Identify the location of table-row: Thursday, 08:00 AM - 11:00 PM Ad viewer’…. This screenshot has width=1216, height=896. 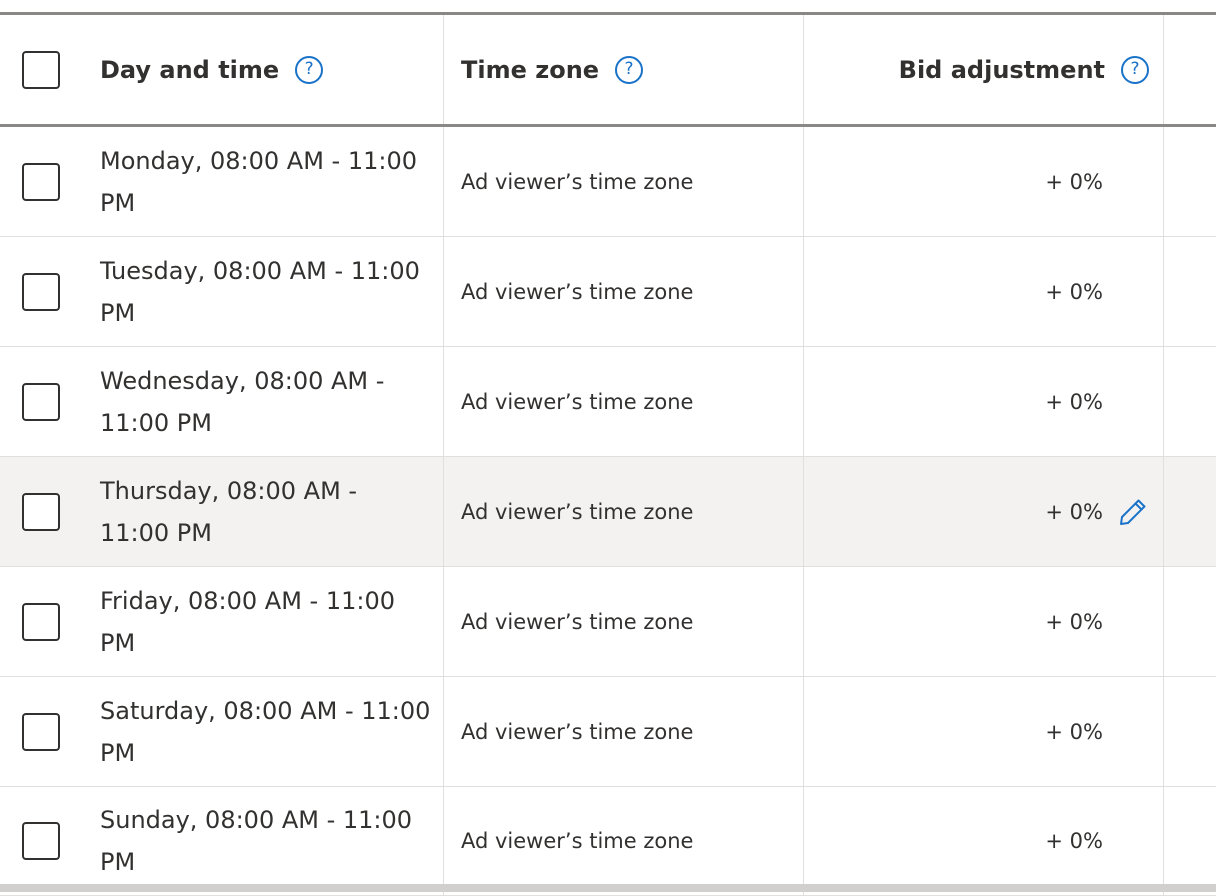
(608, 512).